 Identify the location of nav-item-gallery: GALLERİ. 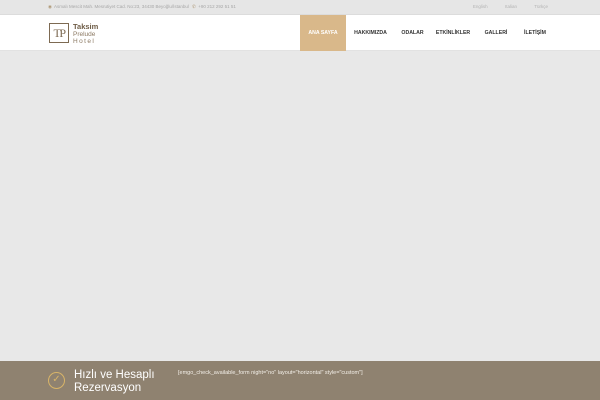
(496, 33).